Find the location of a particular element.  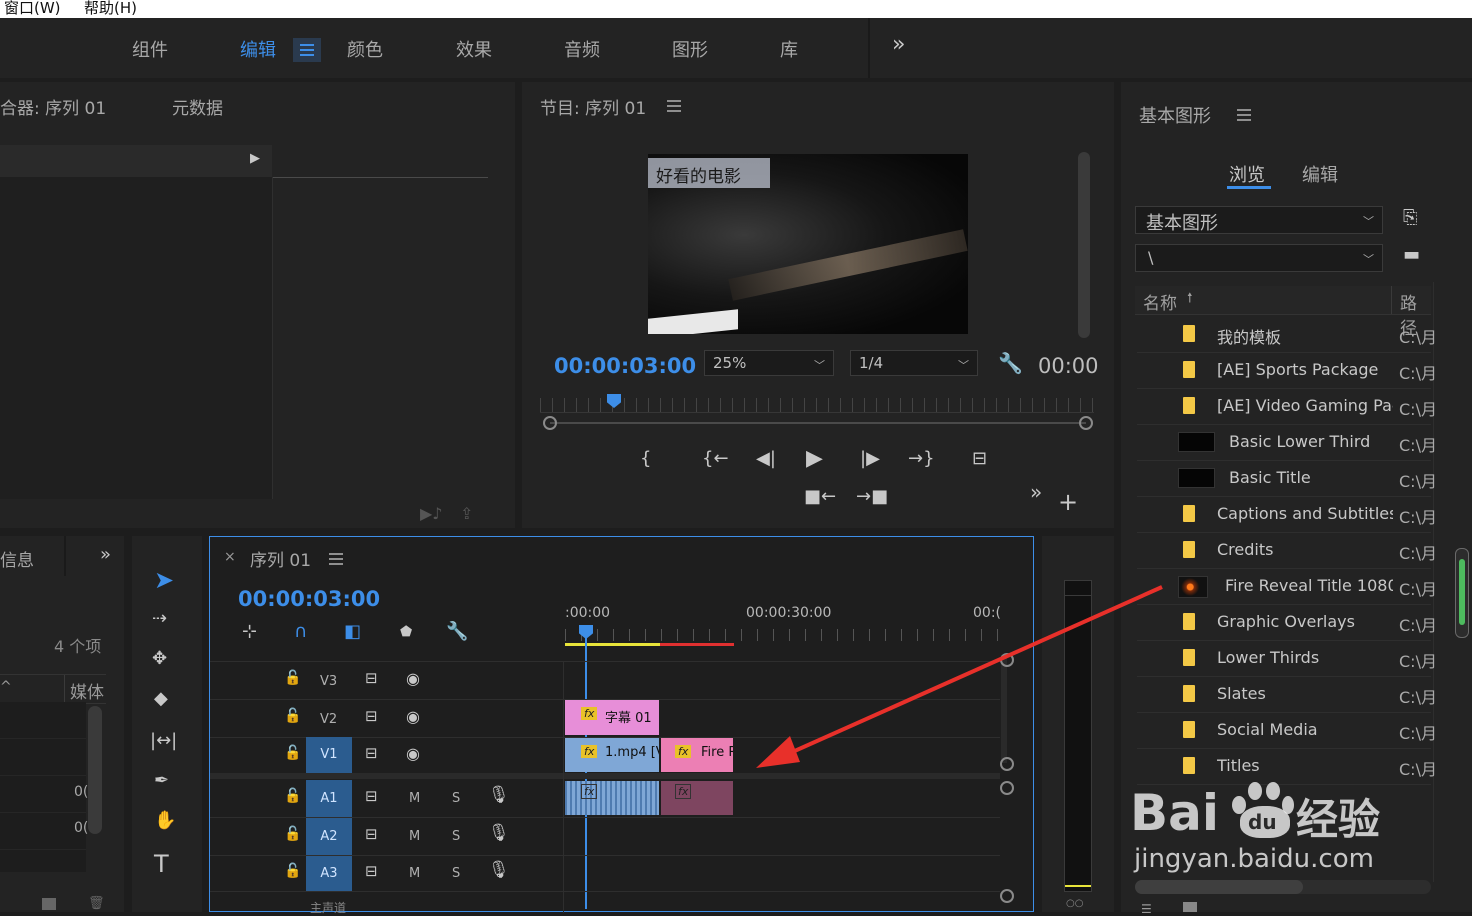

arrow-head is located at coordinates (778, 752).